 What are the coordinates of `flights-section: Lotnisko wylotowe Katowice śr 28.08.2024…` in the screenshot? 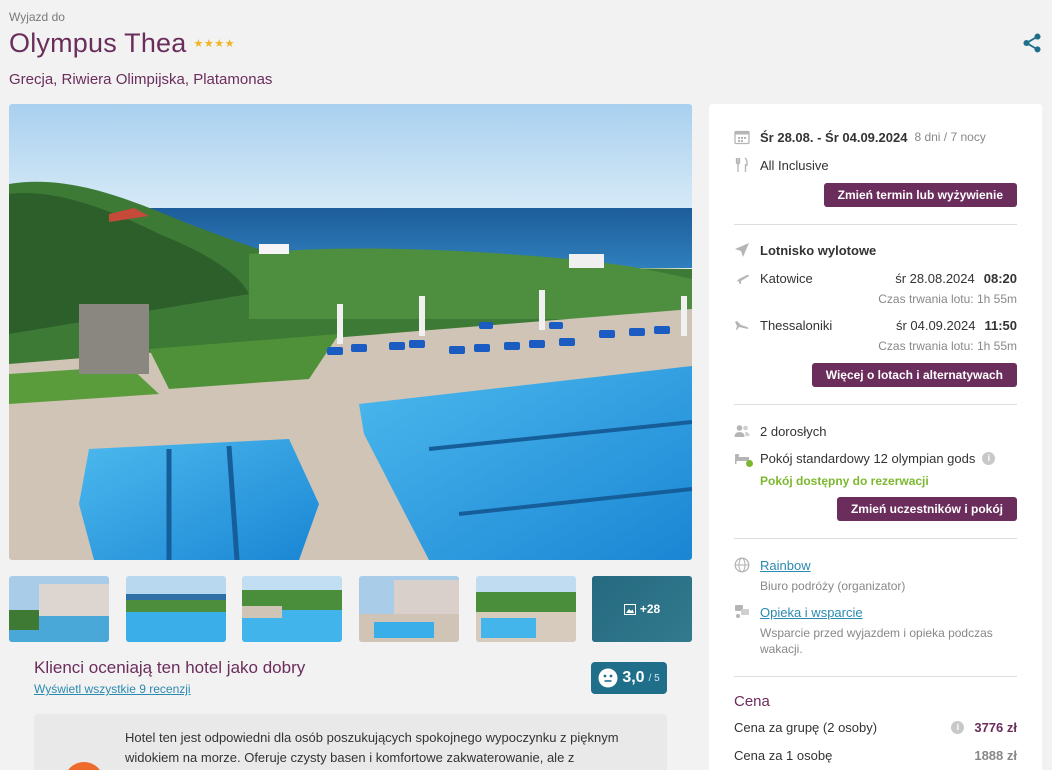 It's located at (875, 316).